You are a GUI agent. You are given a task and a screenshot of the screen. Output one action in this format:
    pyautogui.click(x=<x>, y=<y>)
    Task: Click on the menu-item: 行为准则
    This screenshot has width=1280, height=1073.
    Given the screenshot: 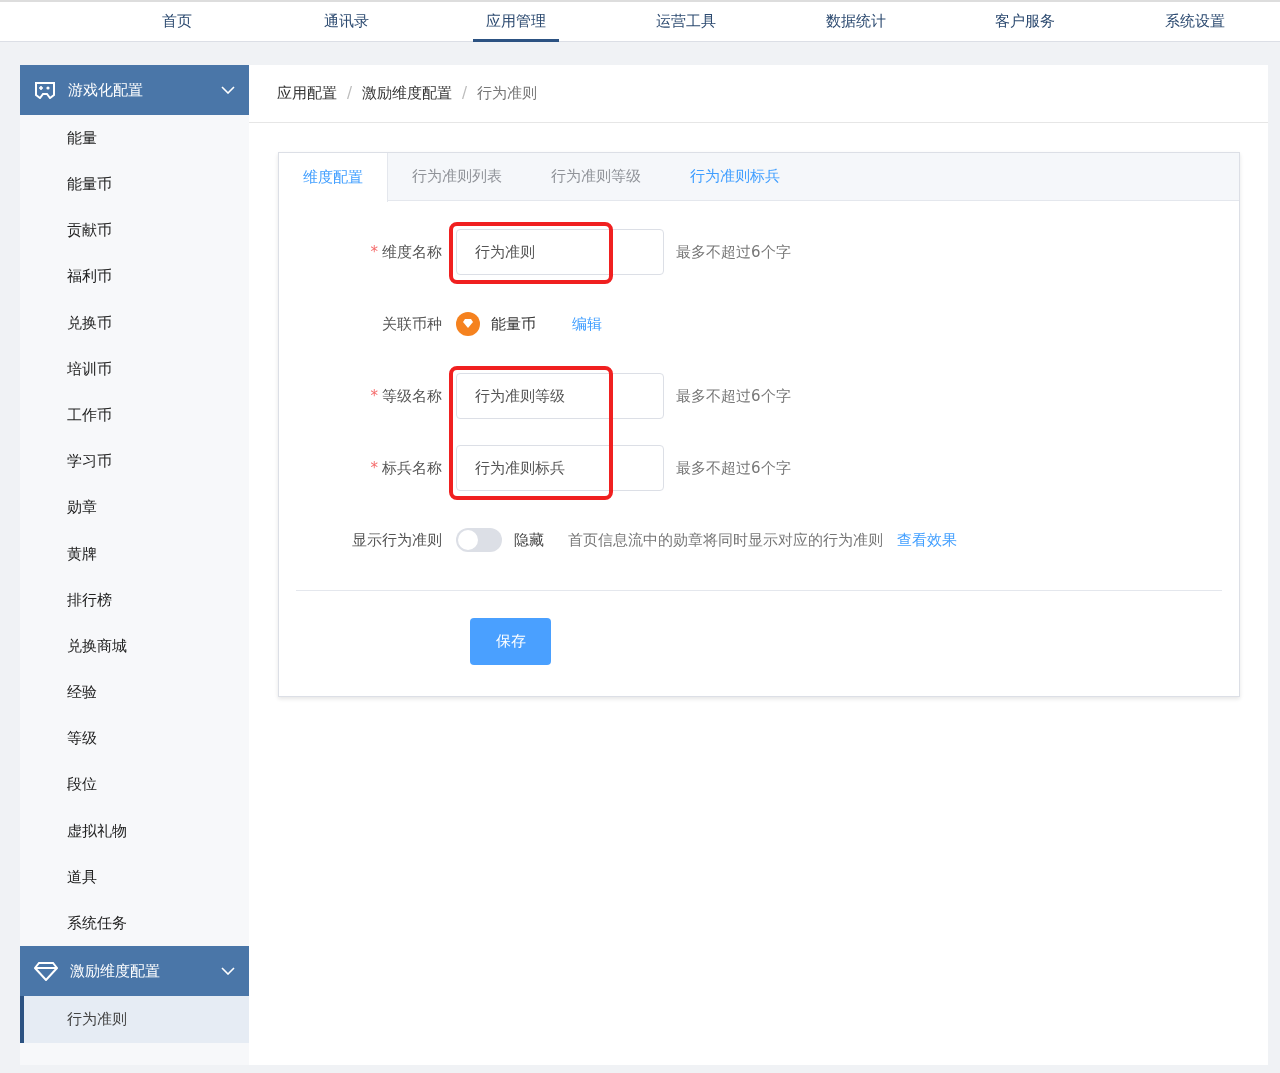 What is the action you would take?
    pyautogui.click(x=134, y=1019)
    